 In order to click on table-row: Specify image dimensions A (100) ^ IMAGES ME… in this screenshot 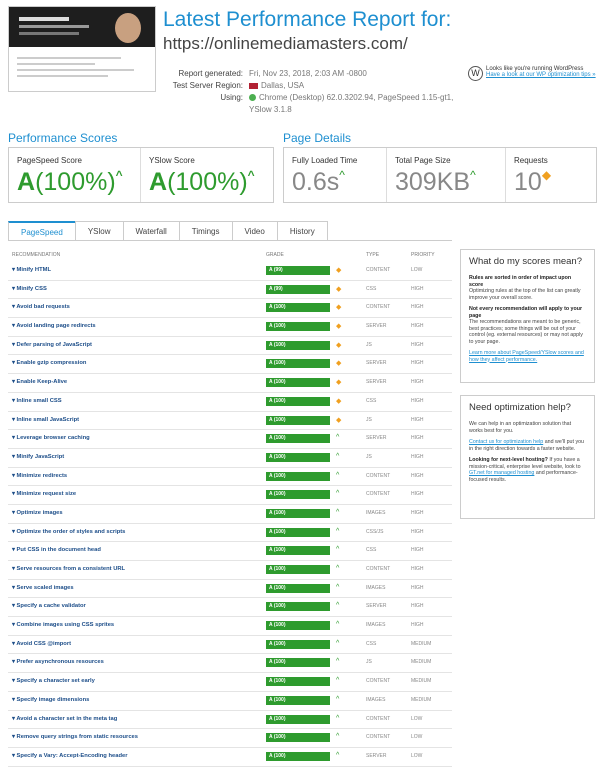, I will do `click(230, 701)`.